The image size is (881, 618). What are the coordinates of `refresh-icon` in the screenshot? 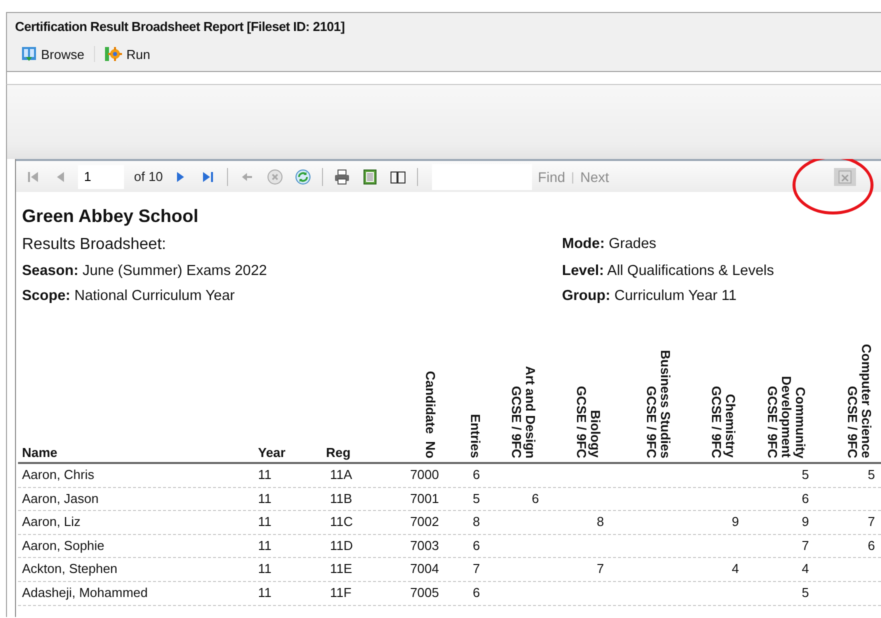 It's located at (302, 176).